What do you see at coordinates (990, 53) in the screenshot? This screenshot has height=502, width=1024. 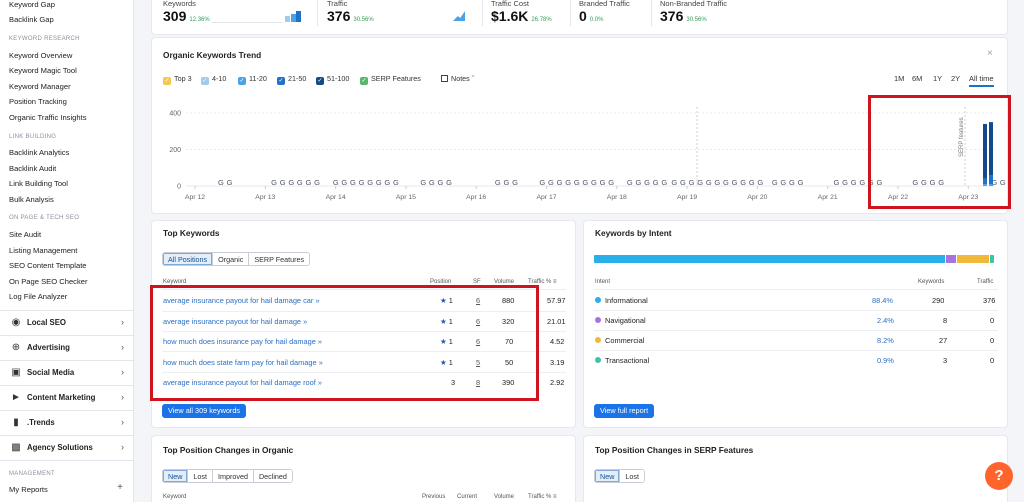 I see `close-icon: ×` at bounding box center [990, 53].